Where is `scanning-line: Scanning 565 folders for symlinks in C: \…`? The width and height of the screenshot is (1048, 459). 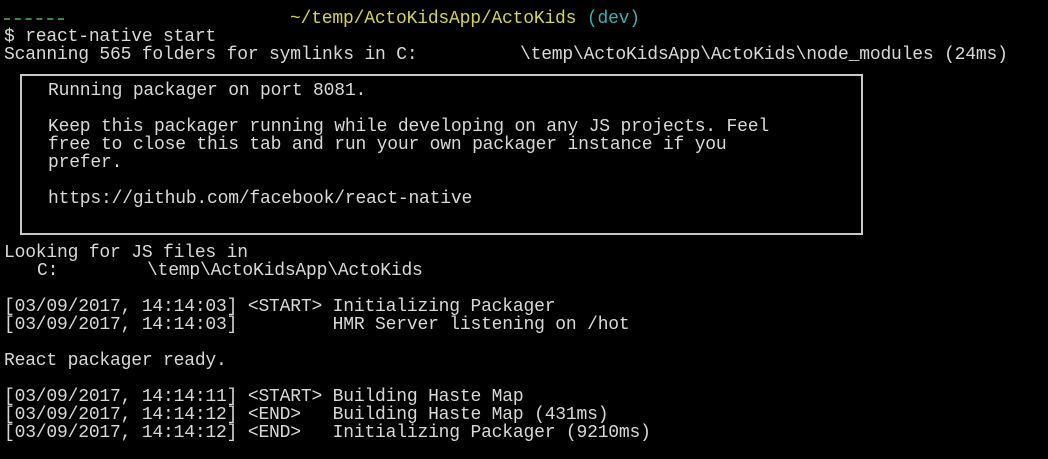
scanning-line: Scanning 565 folders for symlinks in C: \… is located at coordinates (506, 55).